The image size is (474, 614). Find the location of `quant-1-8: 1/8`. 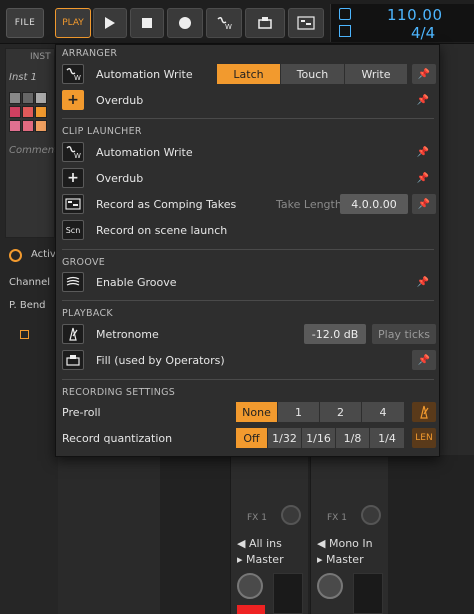

quant-1-8: 1/8 is located at coordinates (353, 438).